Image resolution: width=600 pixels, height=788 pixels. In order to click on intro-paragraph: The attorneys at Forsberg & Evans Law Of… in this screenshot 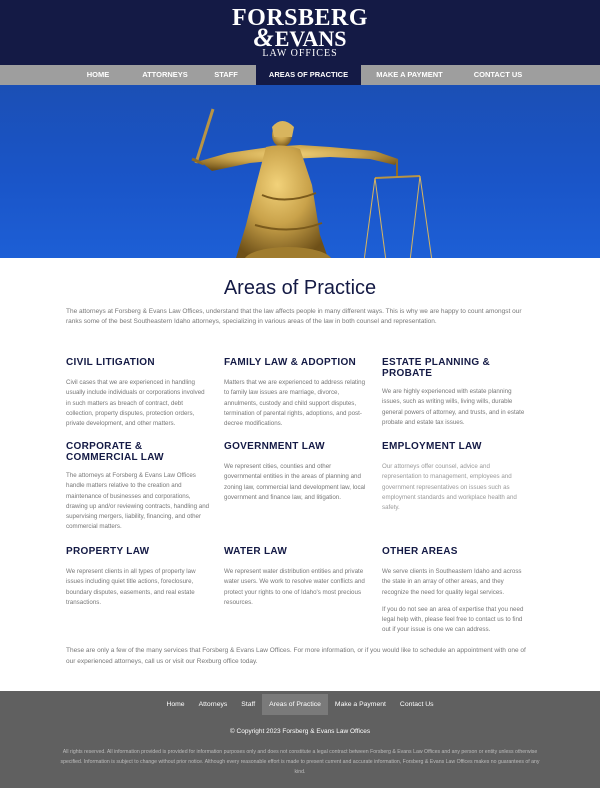, I will do `click(294, 316)`.